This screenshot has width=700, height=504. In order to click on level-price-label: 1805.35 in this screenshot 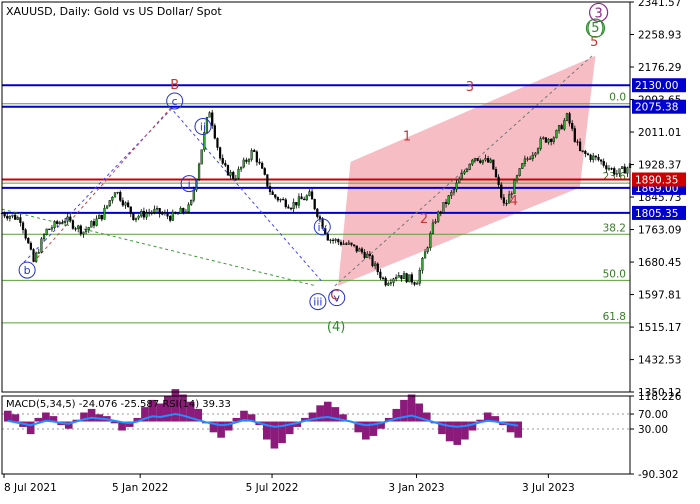, I will do `click(656, 214)`.